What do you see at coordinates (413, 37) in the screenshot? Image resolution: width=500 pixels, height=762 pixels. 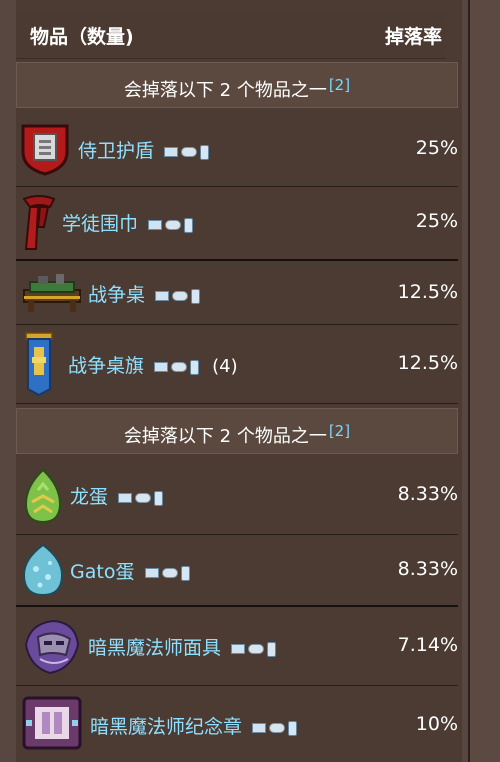 I see `rate-column-header: 掉落率` at bounding box center [413, 37].